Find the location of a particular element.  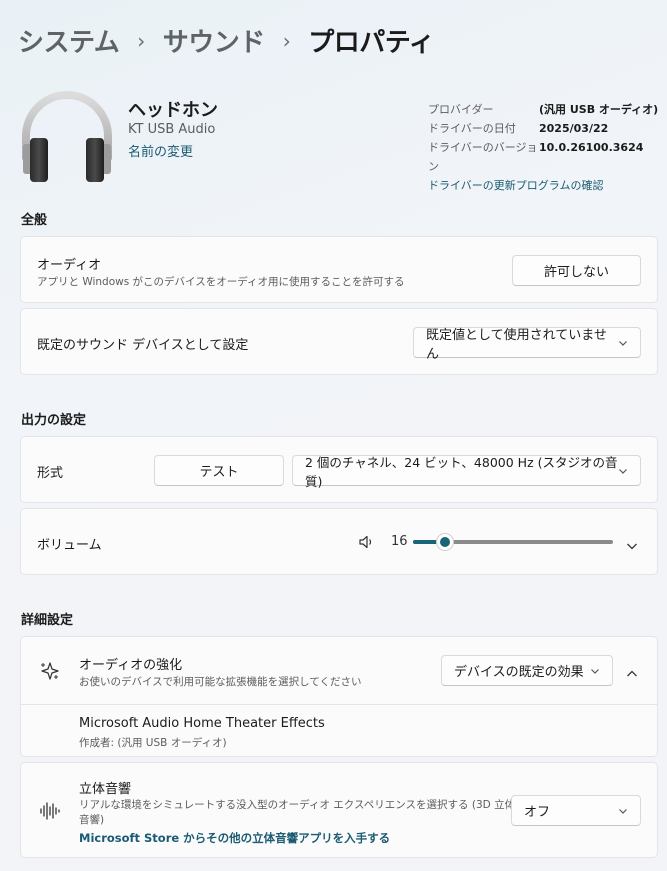

driver-date-value: 2025/03/22 is located at coordinates (574, 128).